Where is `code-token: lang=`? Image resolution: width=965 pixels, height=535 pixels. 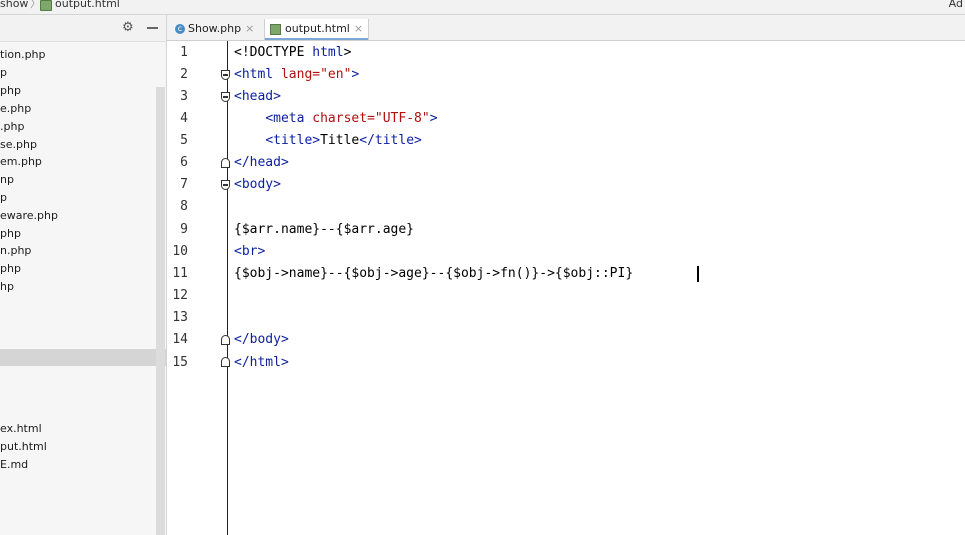 code-token: lang= is located at coordinates (300, 74).